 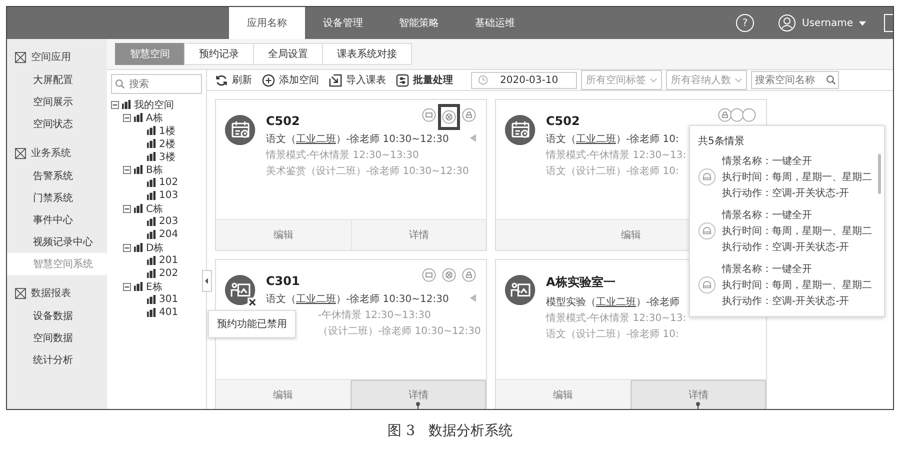 I want to click on date-field: 2020-03-10, so click(x=524, y=80).